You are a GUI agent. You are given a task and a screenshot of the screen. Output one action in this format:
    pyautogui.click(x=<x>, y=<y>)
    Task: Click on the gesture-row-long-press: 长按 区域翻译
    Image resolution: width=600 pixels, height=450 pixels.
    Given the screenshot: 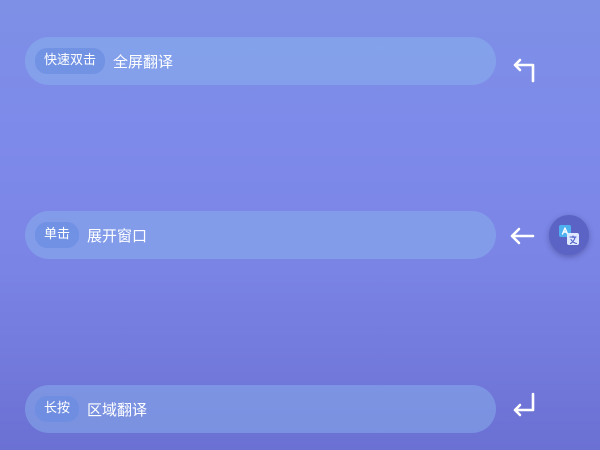 What is the action you would take?
    pyautogui.click(x=260, y=409)
    